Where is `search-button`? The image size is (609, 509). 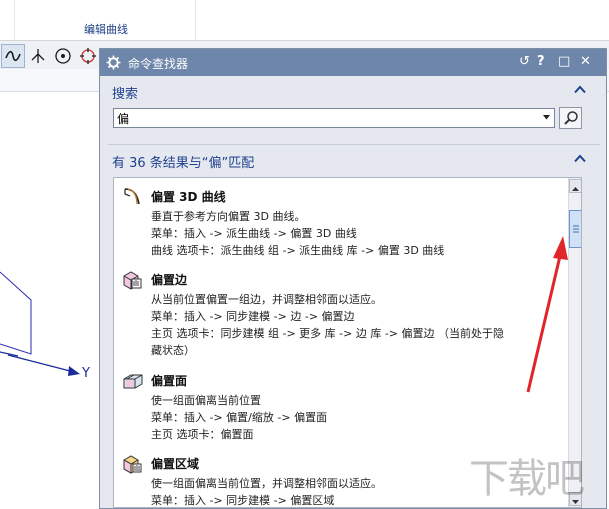
search-button is located at coordinates (570, 118).